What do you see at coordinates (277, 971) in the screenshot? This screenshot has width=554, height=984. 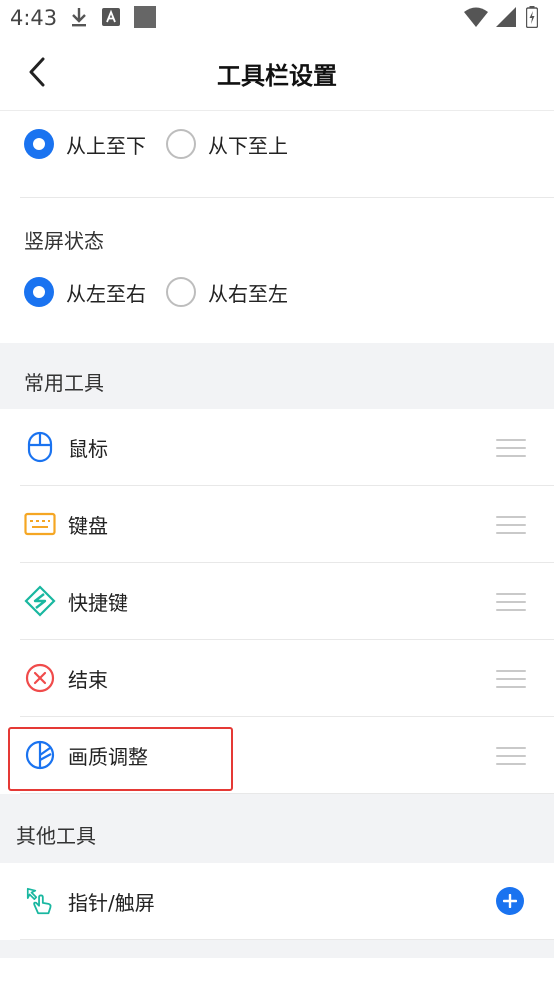 I see `bottom-card-edge` at bounding box center [277, 971].